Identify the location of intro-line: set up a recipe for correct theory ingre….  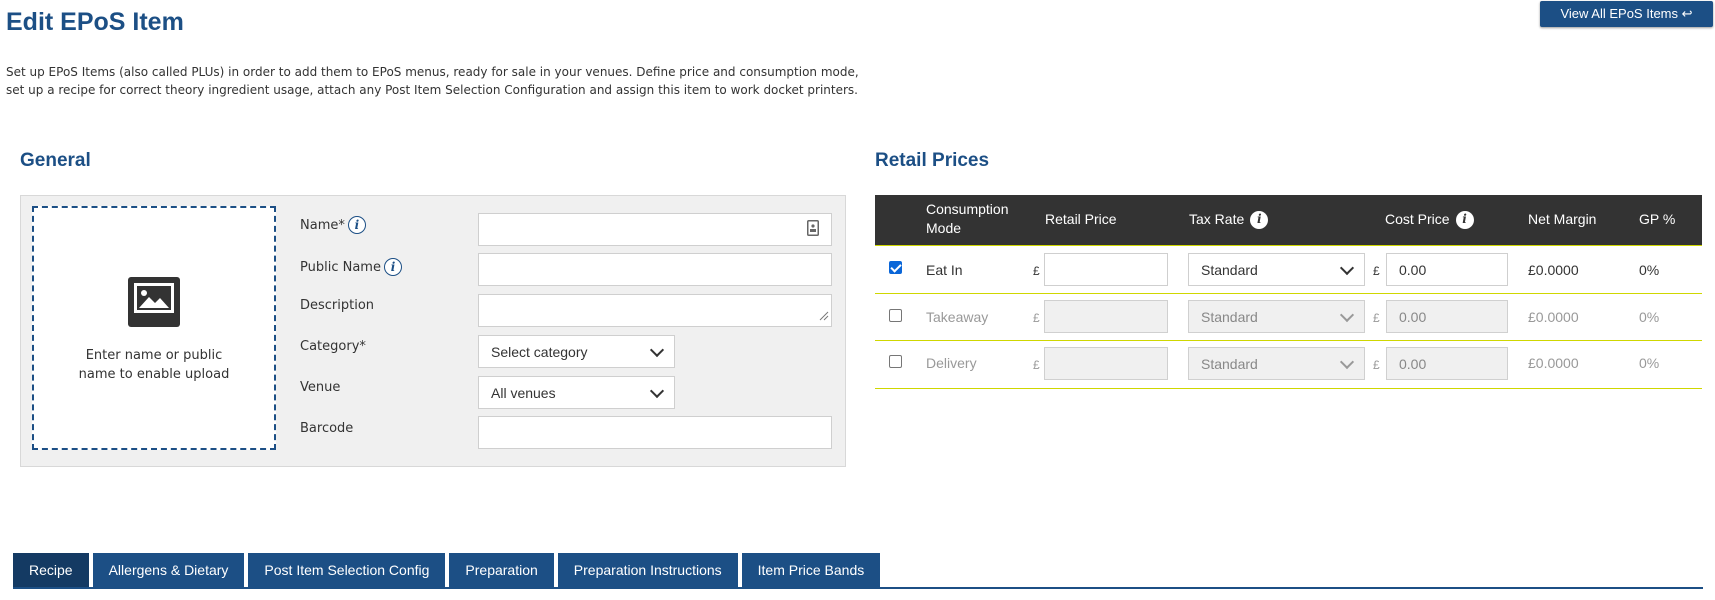
(432, 90).